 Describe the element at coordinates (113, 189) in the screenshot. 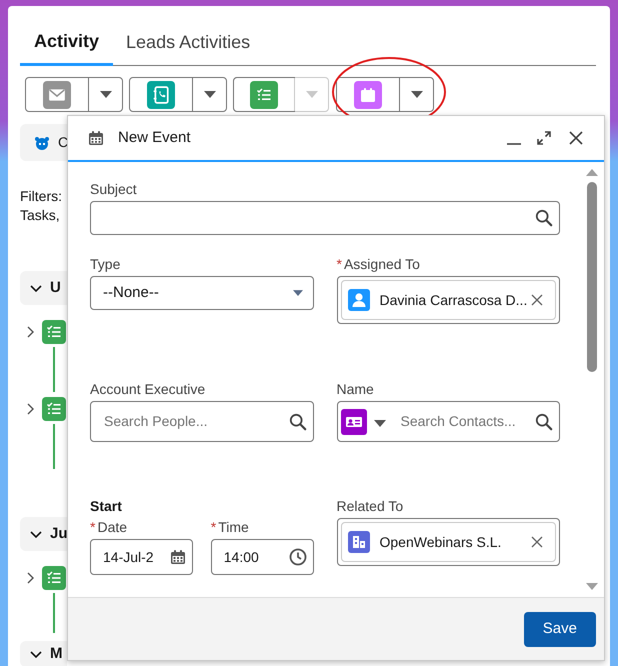

I see `field-label: Subject` at that location.